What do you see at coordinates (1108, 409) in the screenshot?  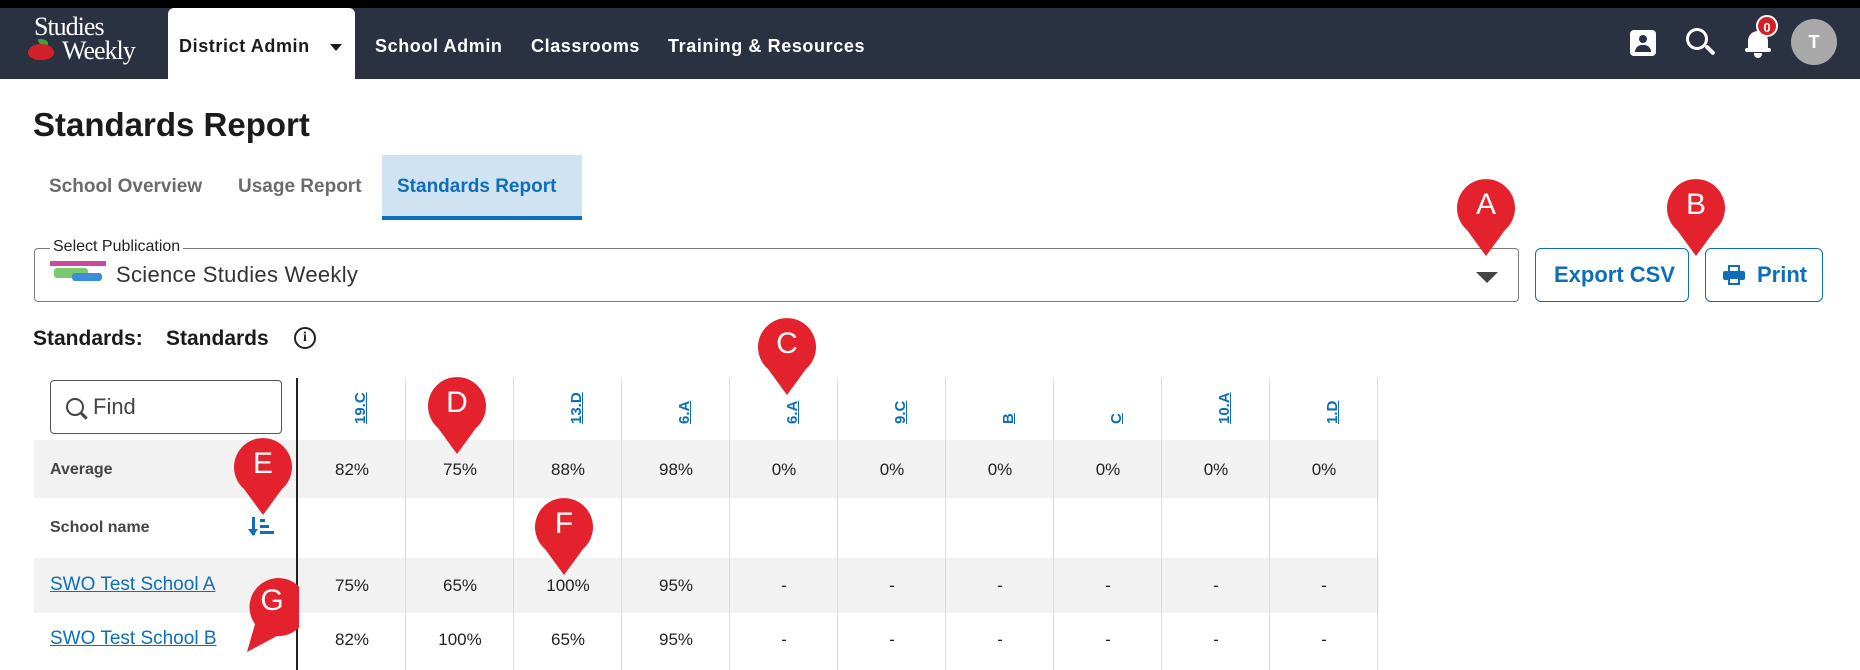 I see `standard-column-header: C` at bounding box center [1108, 409].